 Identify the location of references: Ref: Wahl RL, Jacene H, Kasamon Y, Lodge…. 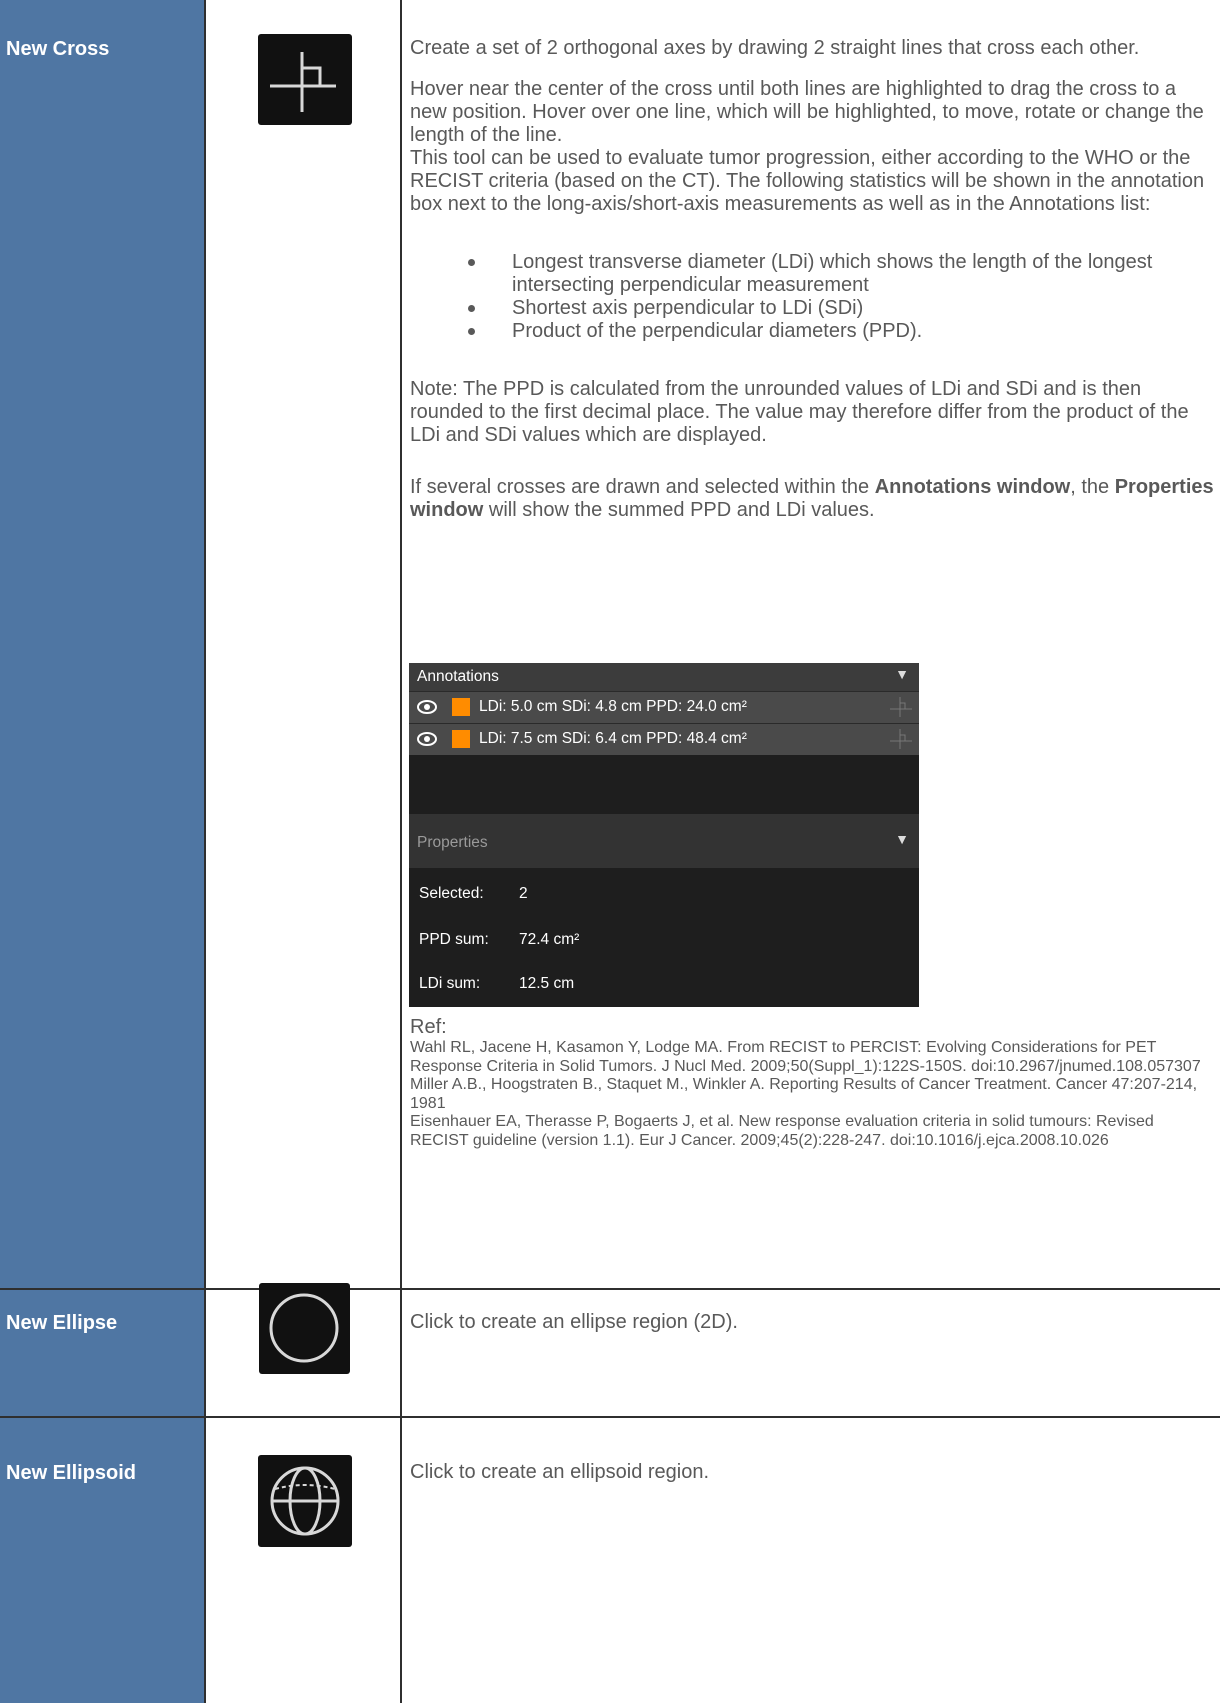
(812, 1083).